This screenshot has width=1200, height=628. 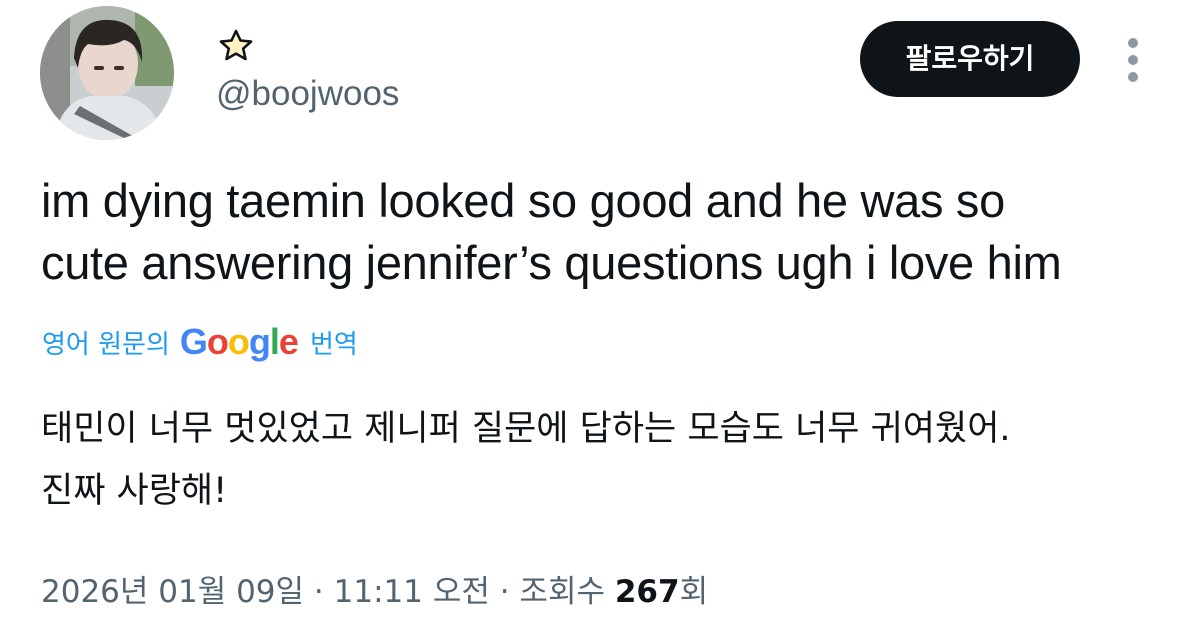 I want to click on views-count: 267, so click(x=647, y=592).